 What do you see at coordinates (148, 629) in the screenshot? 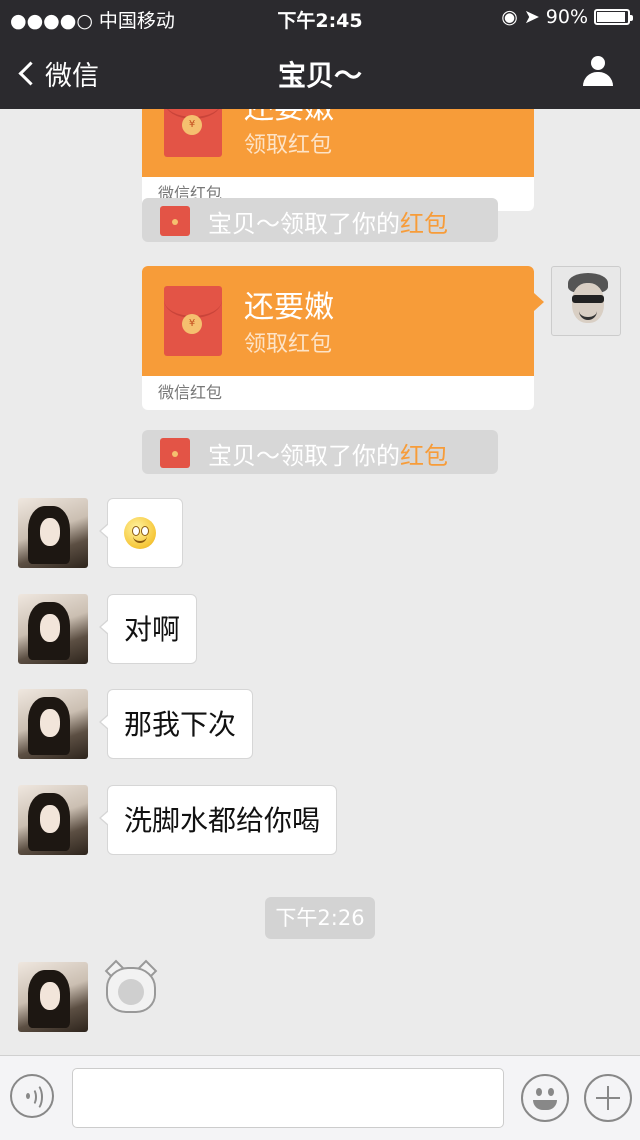
I see `message-bubble: 对啊` at bounding box center [148, 629].